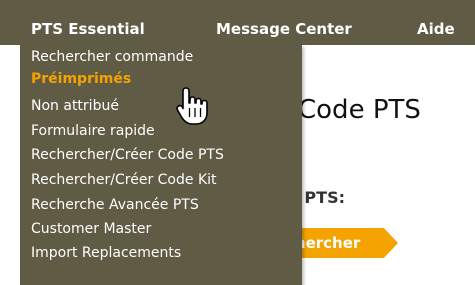 Image resolution: width=475 pixels, height=285 pixels. What do you see at coordinates (436, 29) in the screenshot?
I see `nav-aide: Aide` at bounding box center [436, 29].